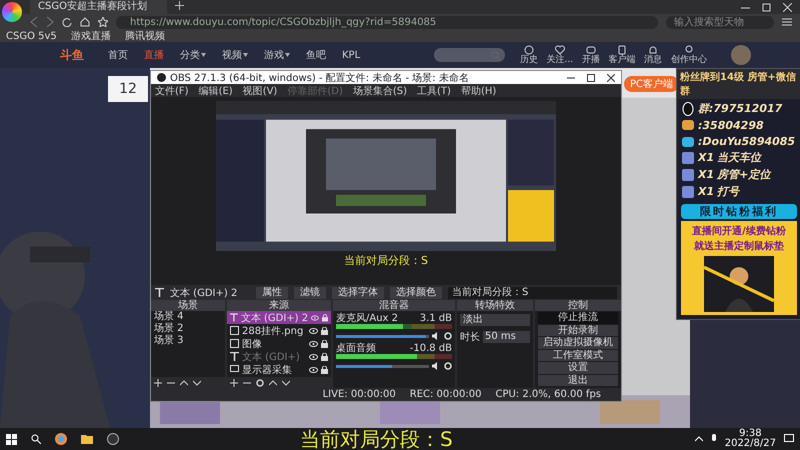 The height and width of the screenshot is (450, 800). What do you see at coordinates (98, 7) in the screenshot?
I see `browser-tab: CSGO安超主播赛段计划` at bounding box center [98, 7].